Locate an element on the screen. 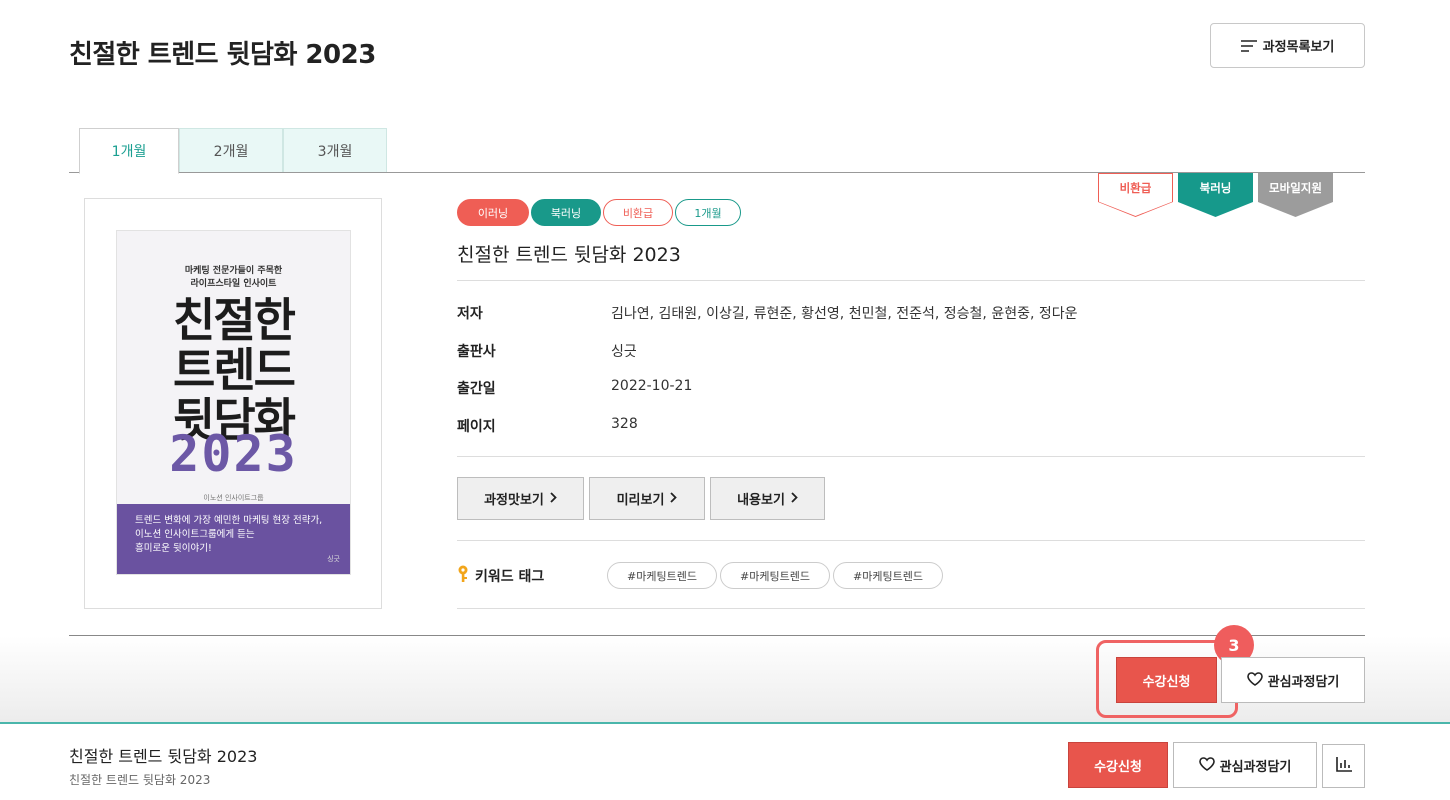  tab-1-month: 1개월 is located at coordinates (129, 151).